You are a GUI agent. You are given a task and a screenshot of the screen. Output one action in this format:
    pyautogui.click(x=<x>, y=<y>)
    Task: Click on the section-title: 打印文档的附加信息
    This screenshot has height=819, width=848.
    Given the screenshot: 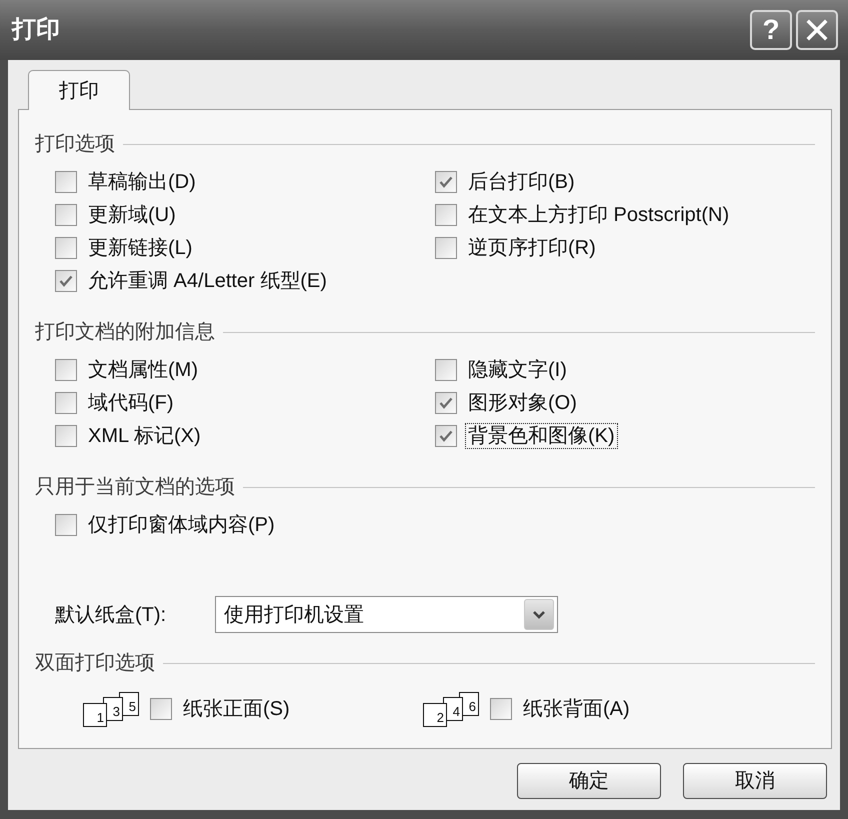 What is the action you would take?
    pyautogui.click(x=125, y=332)
    